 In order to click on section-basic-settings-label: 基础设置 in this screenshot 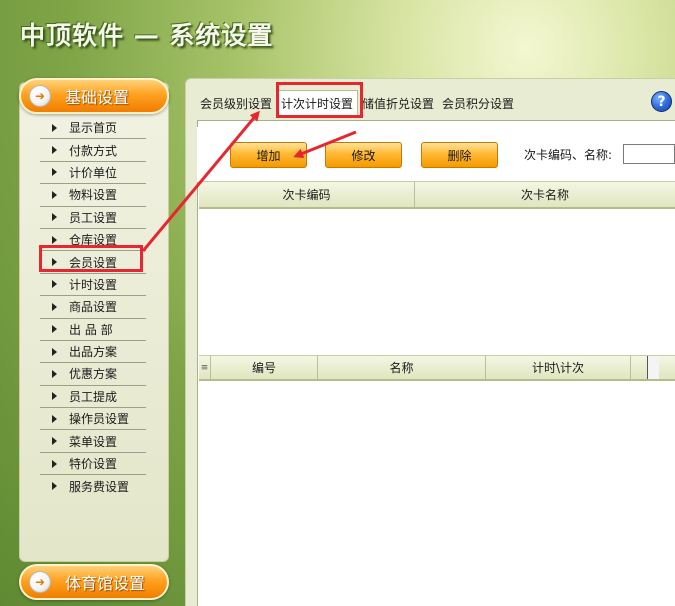, I will do `click(97, 97)`.